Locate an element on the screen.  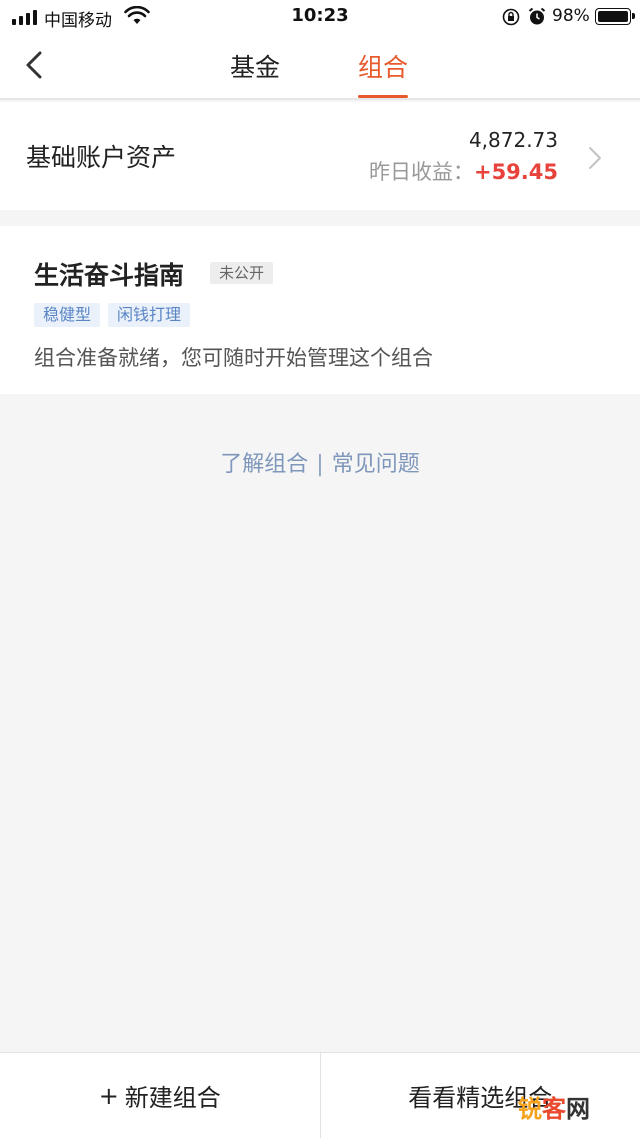
top-navigation: 基金 组合 is located at coordinates (320, 67).